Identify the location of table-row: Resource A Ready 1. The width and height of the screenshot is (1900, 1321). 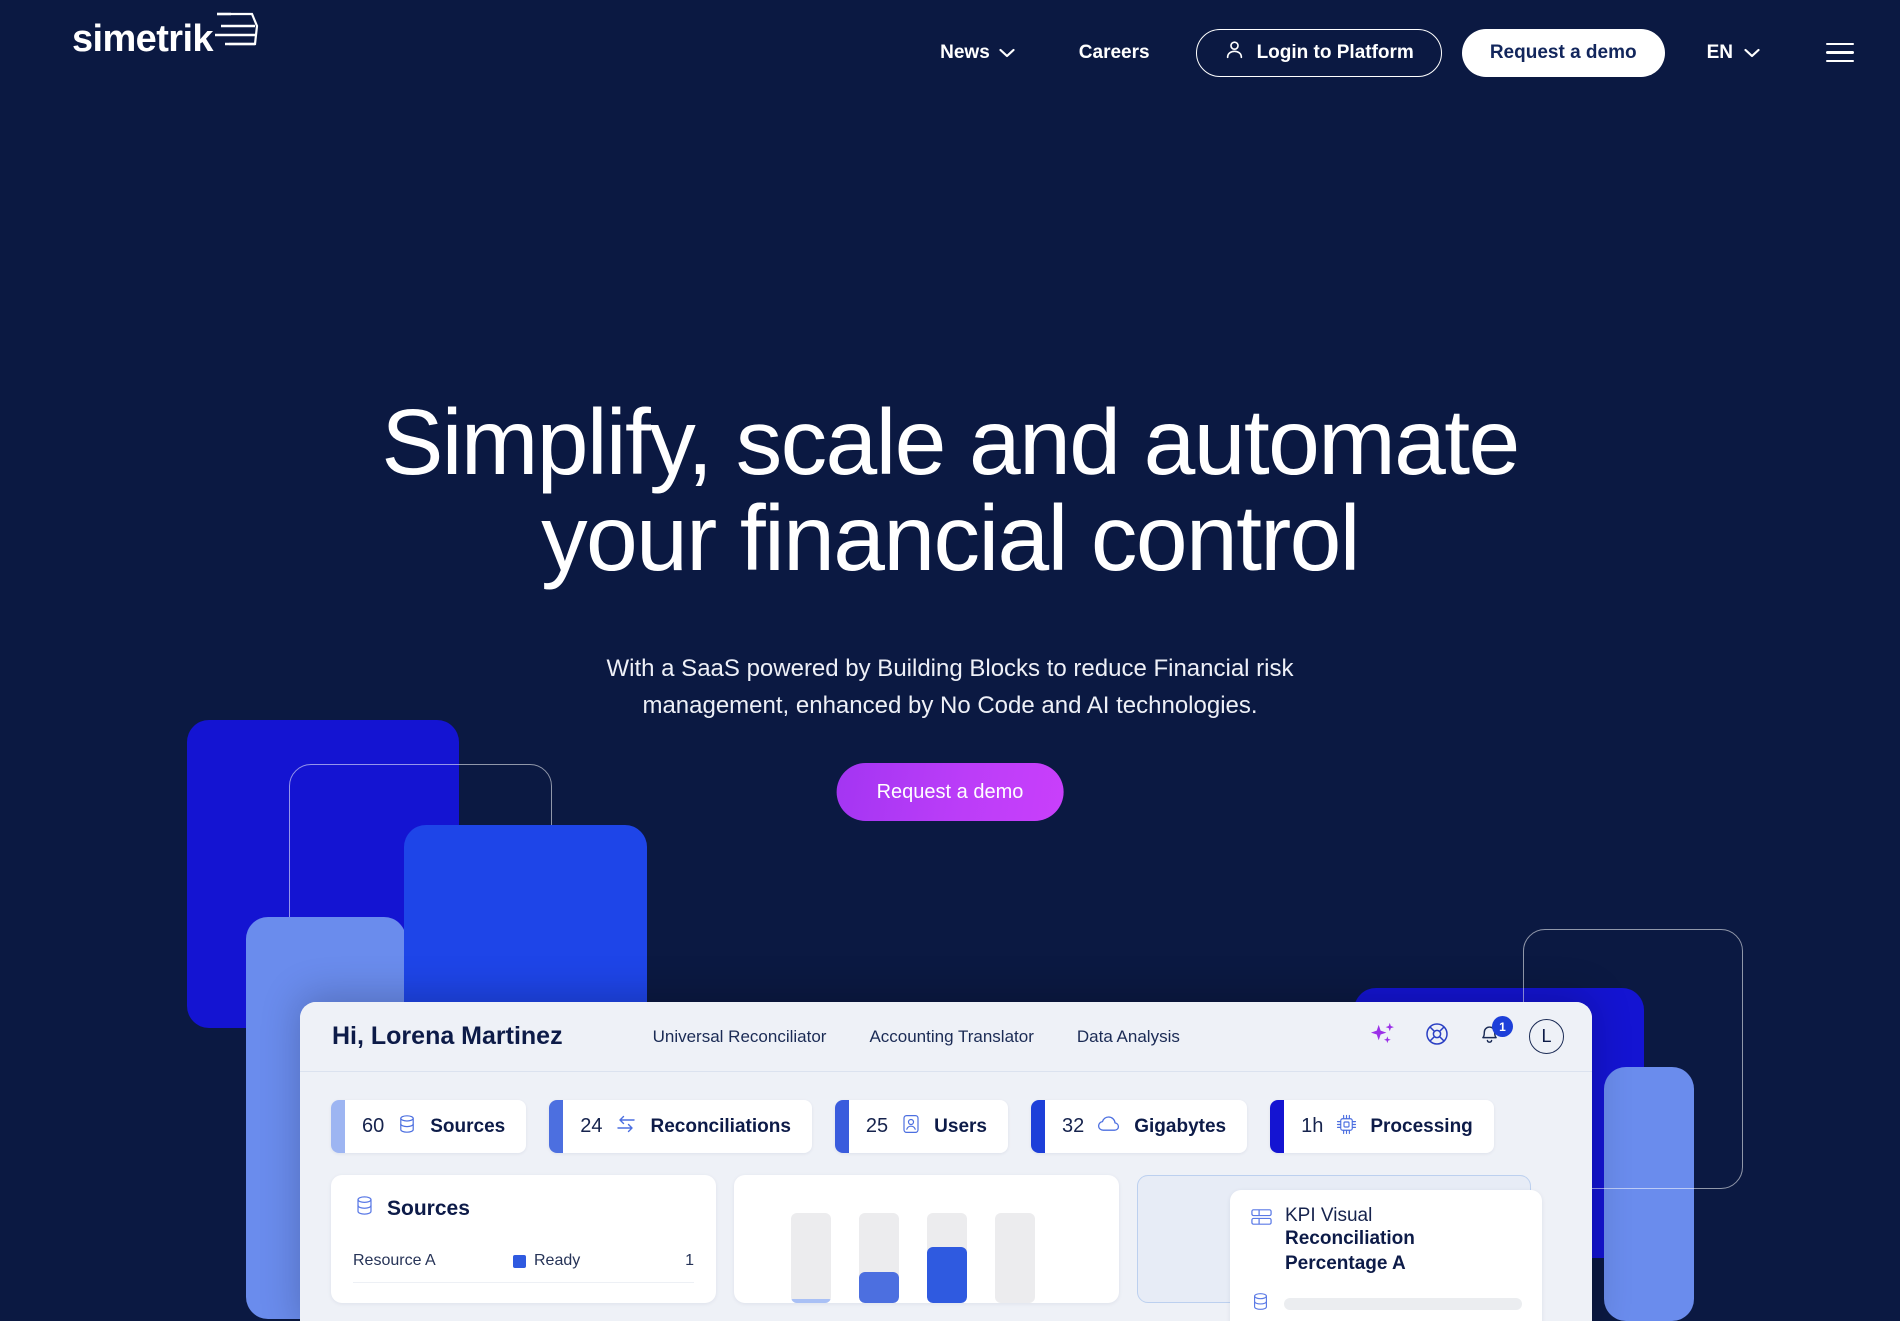
(523, 1267).